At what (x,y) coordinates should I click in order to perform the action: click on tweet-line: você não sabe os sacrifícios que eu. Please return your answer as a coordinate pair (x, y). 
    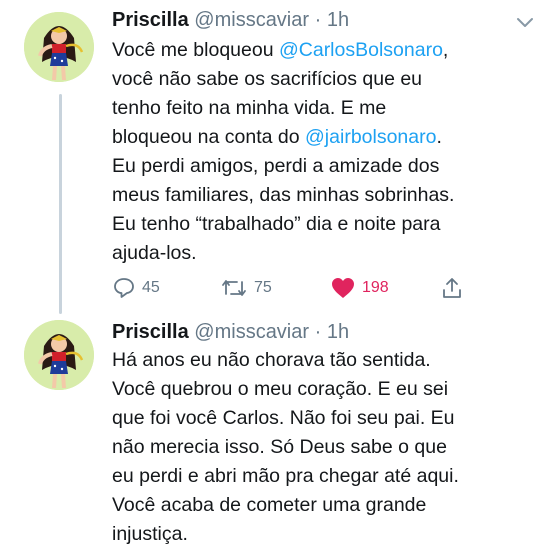
    Looking at the image, I should click on (267, 79).